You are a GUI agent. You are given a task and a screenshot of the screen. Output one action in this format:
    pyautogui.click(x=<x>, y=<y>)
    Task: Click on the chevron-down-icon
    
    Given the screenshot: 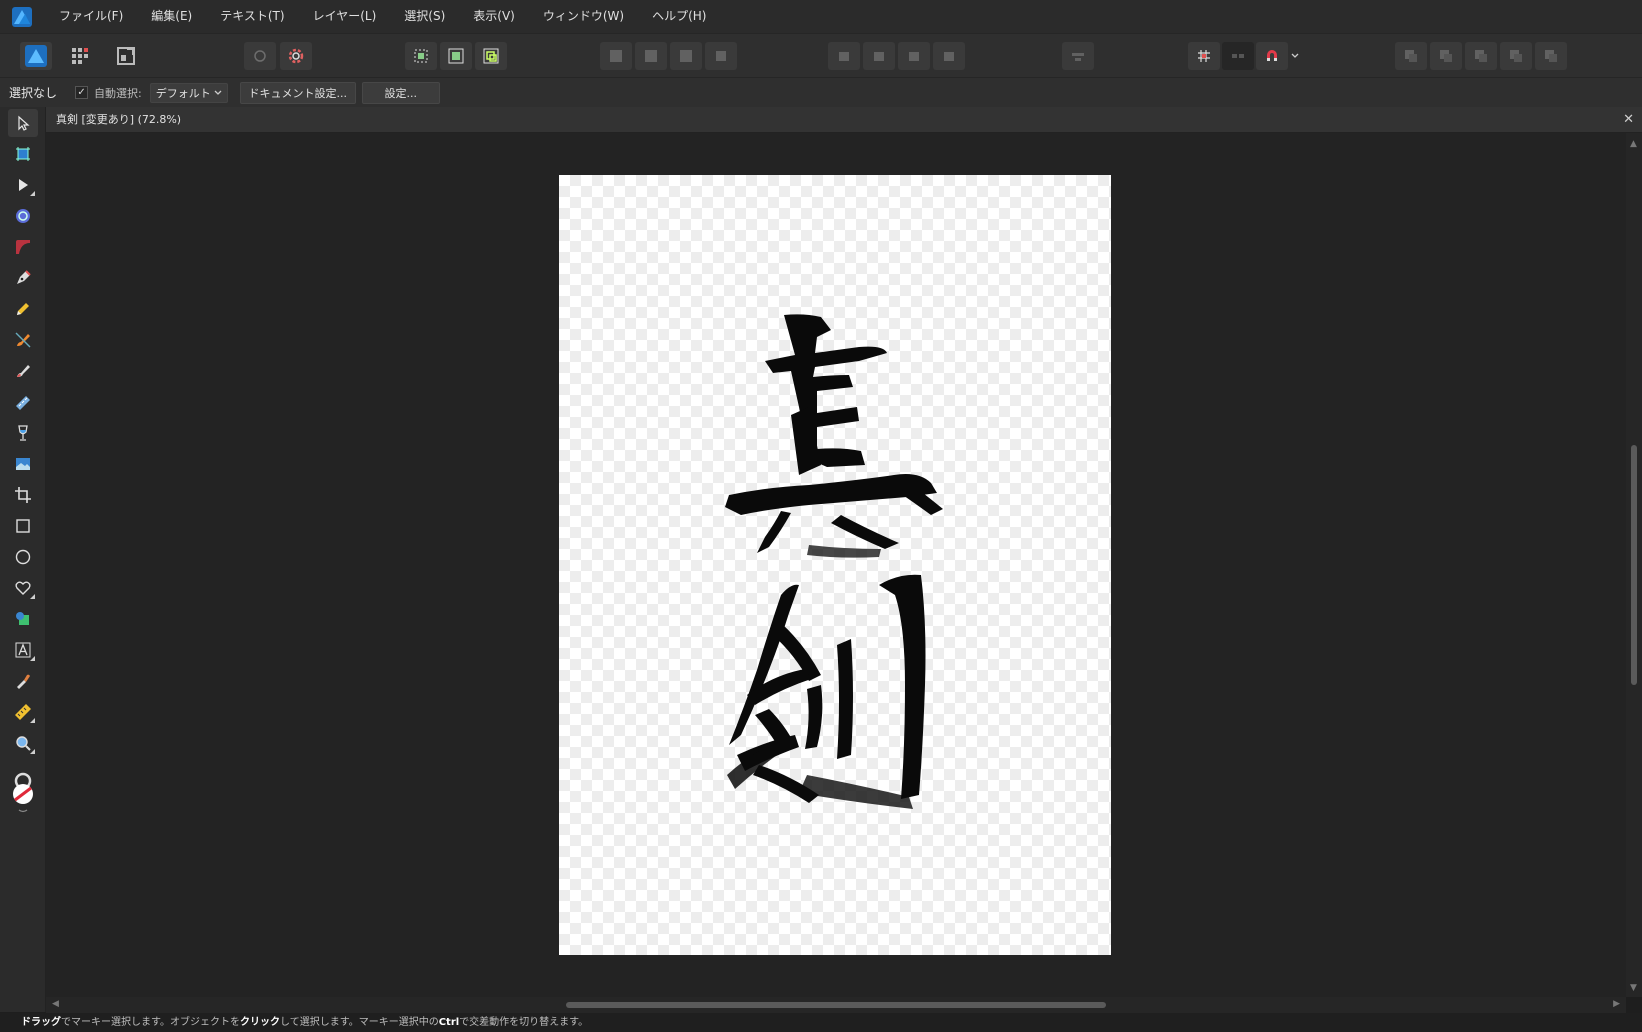 What is the action you would take?
    pyautogui.click(x=1295, y=55)
    